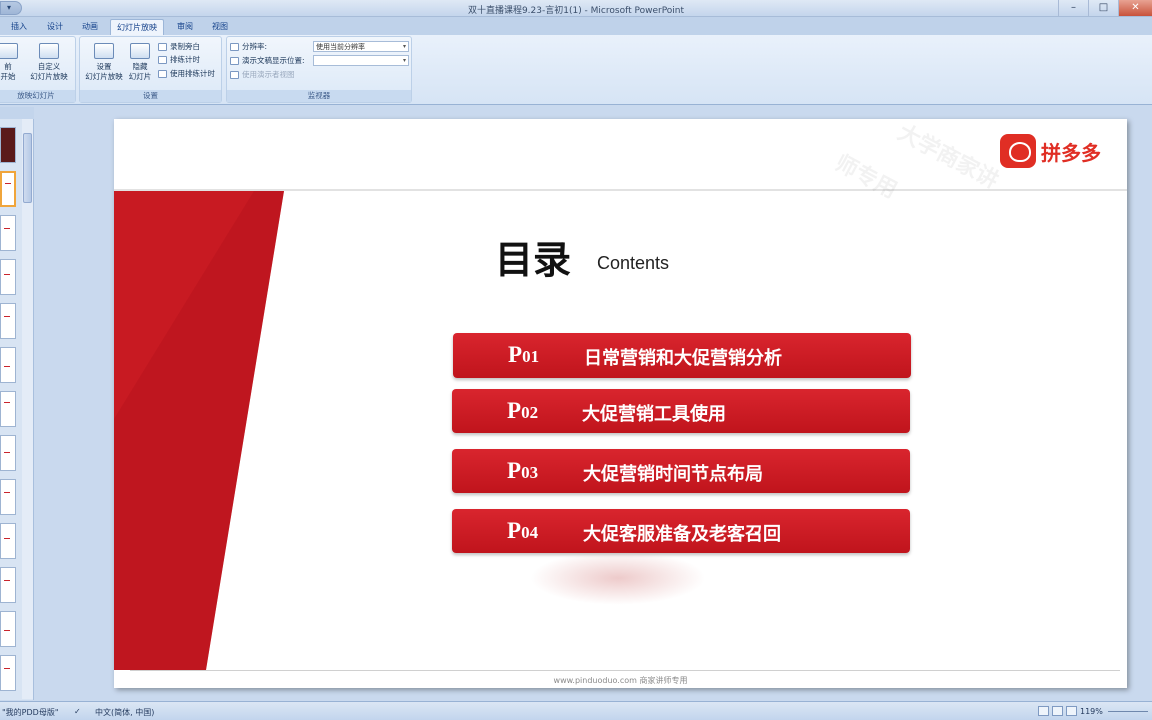  I want to click on header-divider, so click(620, 190).